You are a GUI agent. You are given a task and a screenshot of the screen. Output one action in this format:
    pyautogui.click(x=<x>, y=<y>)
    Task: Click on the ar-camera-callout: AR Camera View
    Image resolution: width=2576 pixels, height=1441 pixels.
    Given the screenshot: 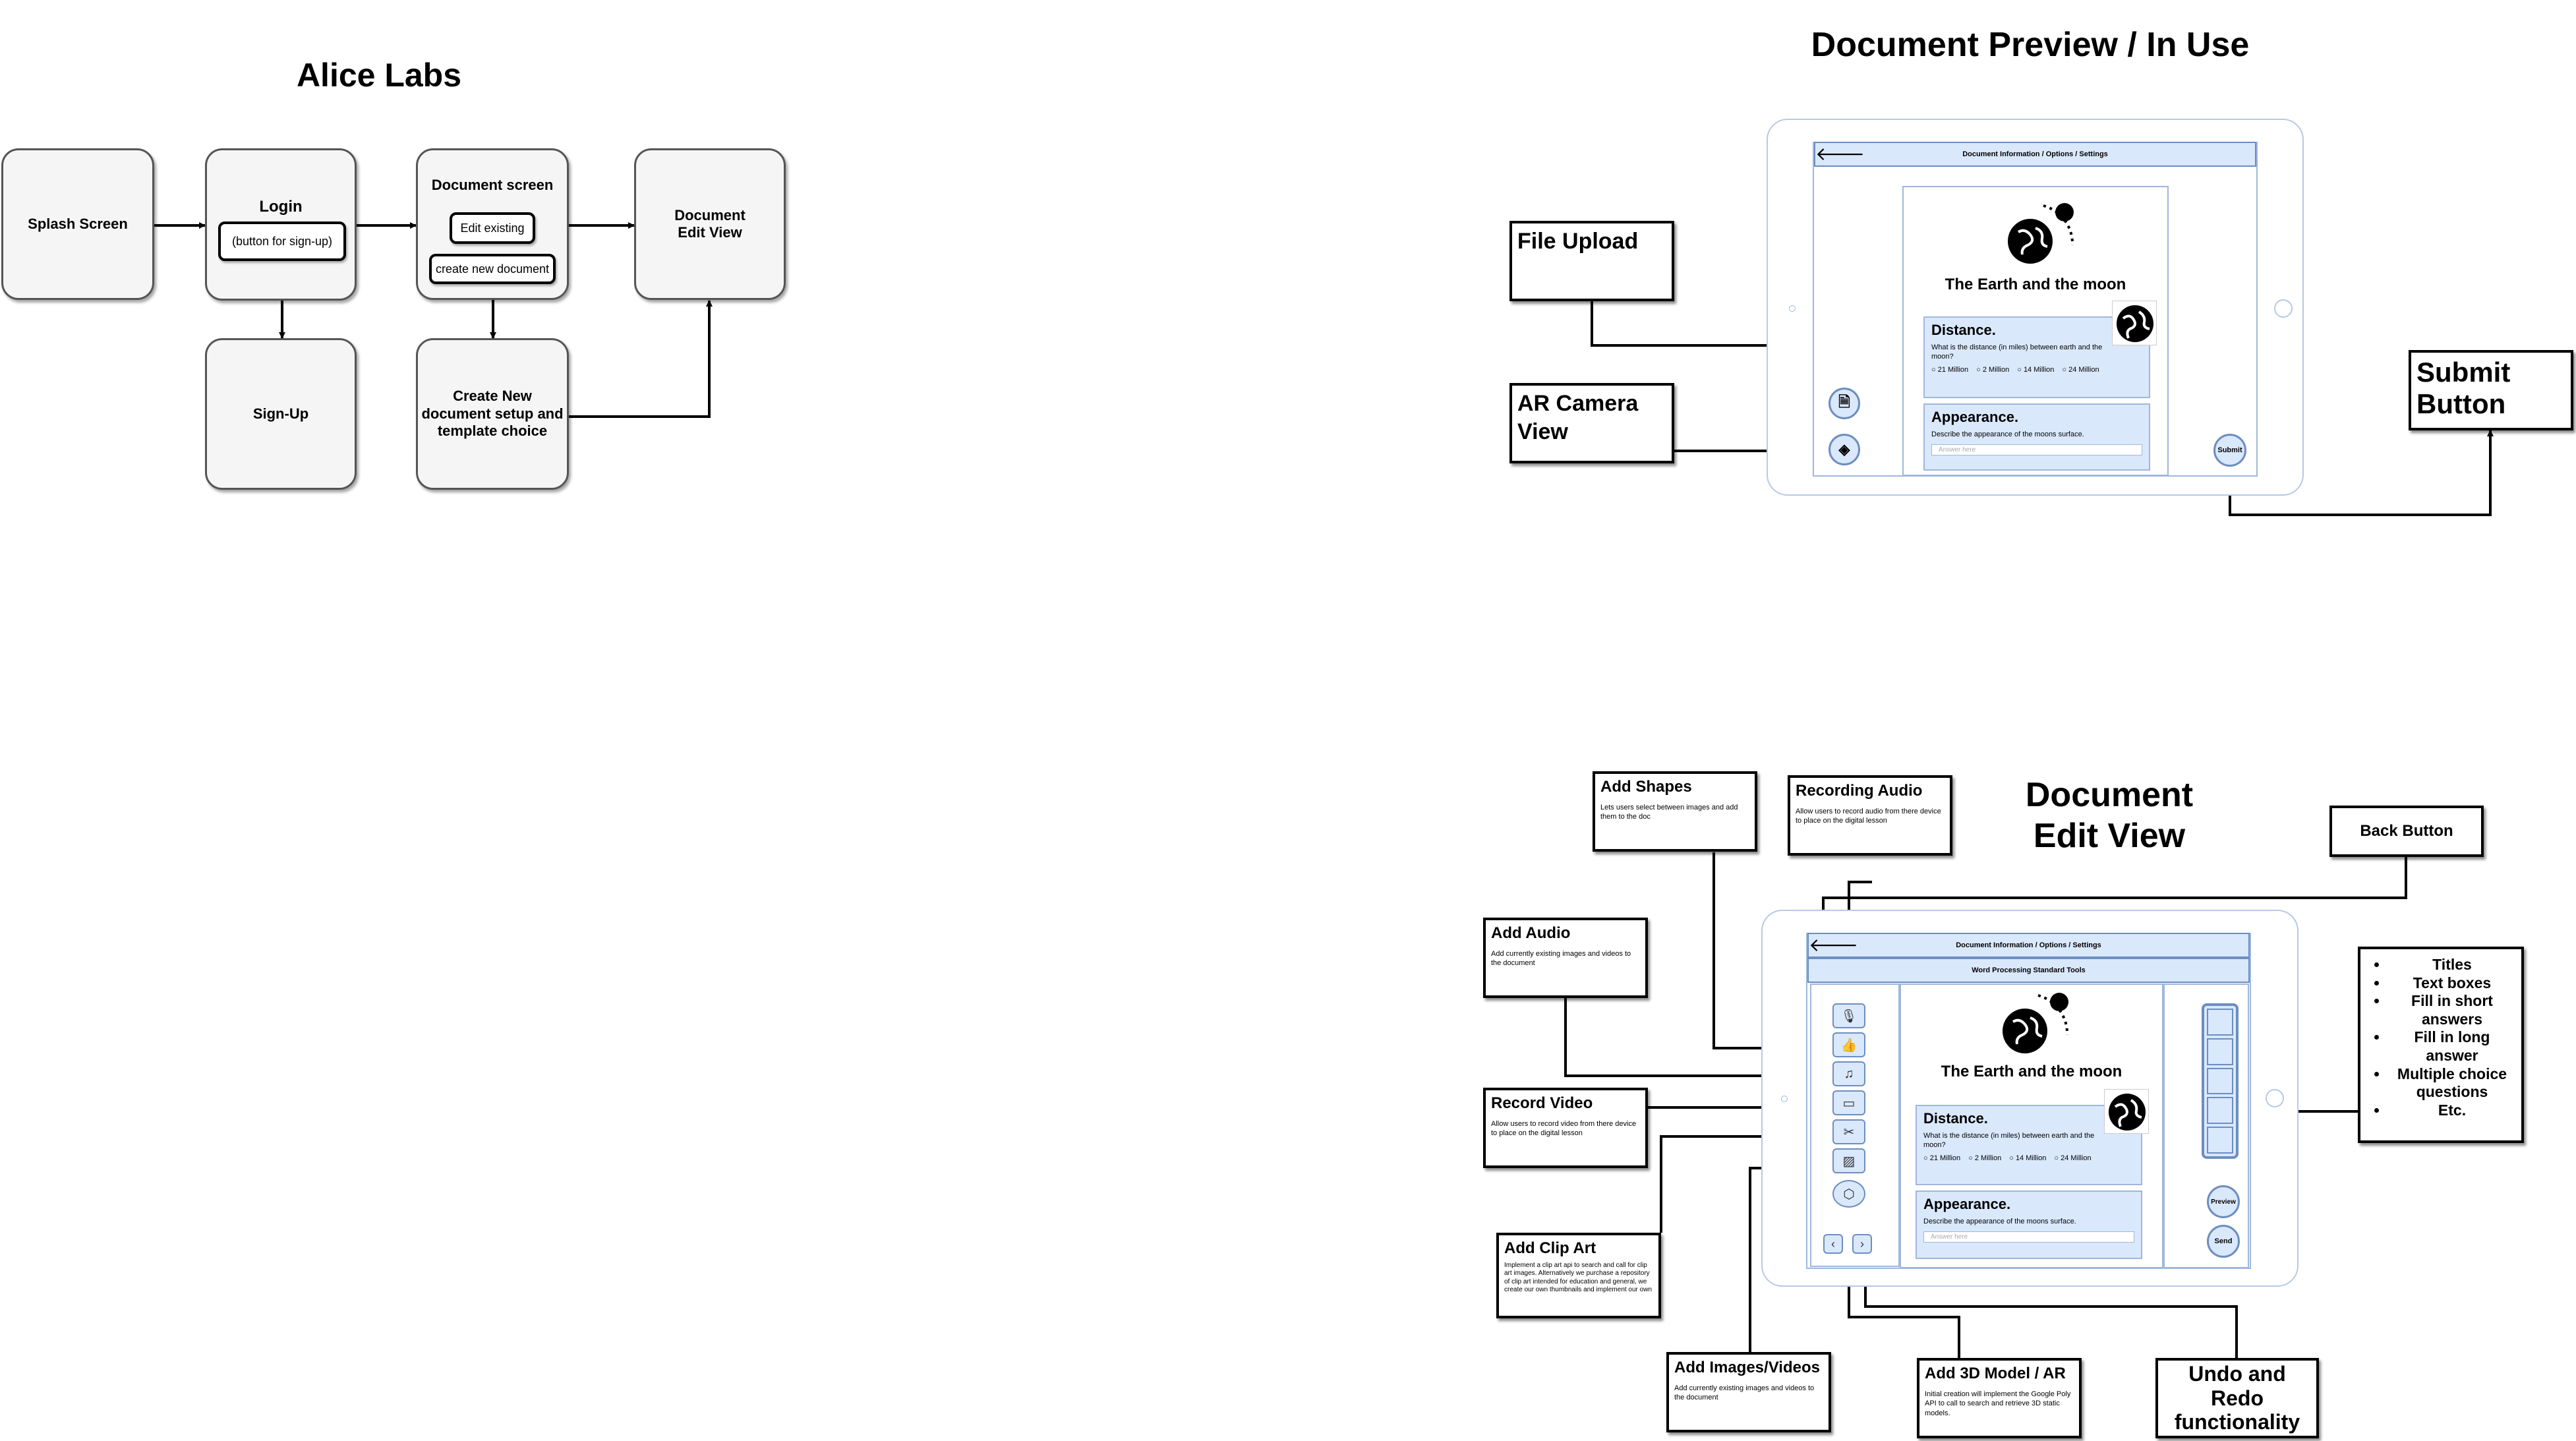 What is the action you would take?
    pyautogui.click(x=1591, y=423)
    